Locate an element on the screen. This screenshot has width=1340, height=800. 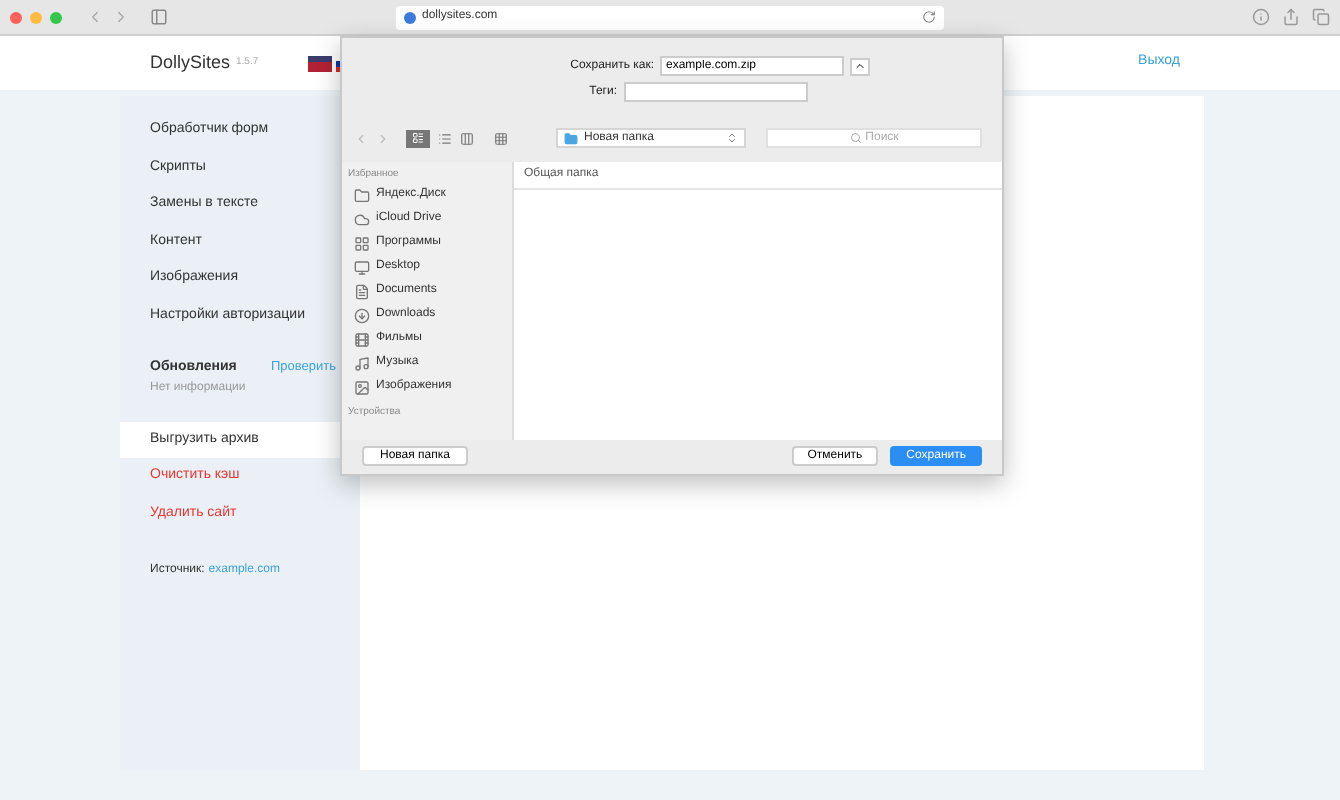
reload-icon is located at coordinates (929, 17).